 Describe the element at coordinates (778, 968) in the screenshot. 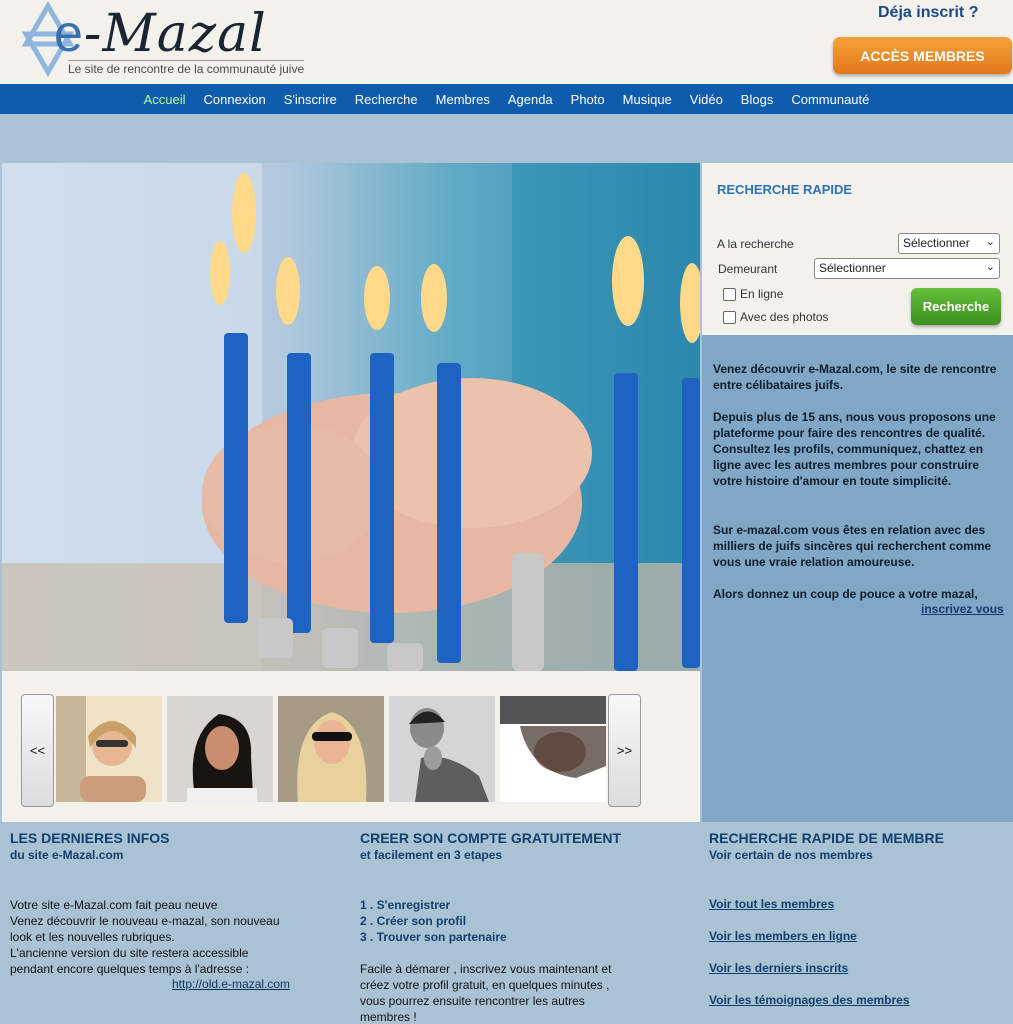

I see `voir-derniers-inscrits-link: Voir les derniers inscrits` at that location.